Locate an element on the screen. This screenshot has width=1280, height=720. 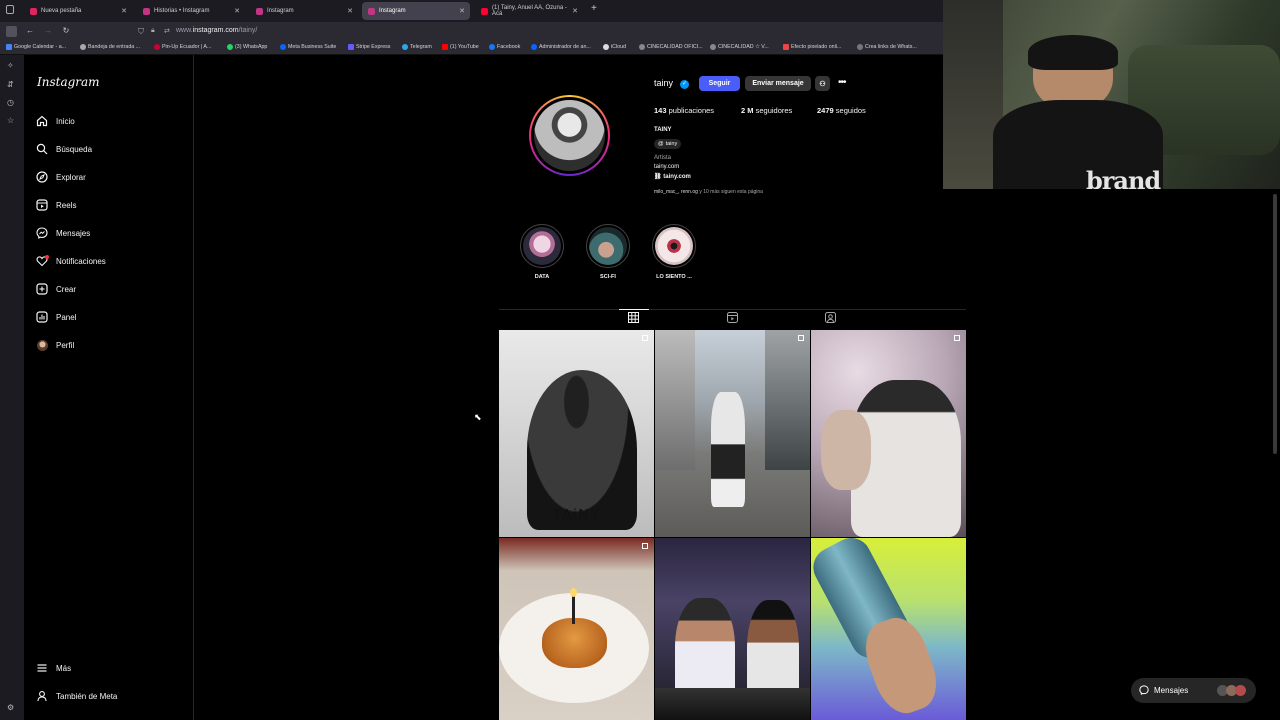
nav-label: Búsqueda is located at coordinates (74, 149).